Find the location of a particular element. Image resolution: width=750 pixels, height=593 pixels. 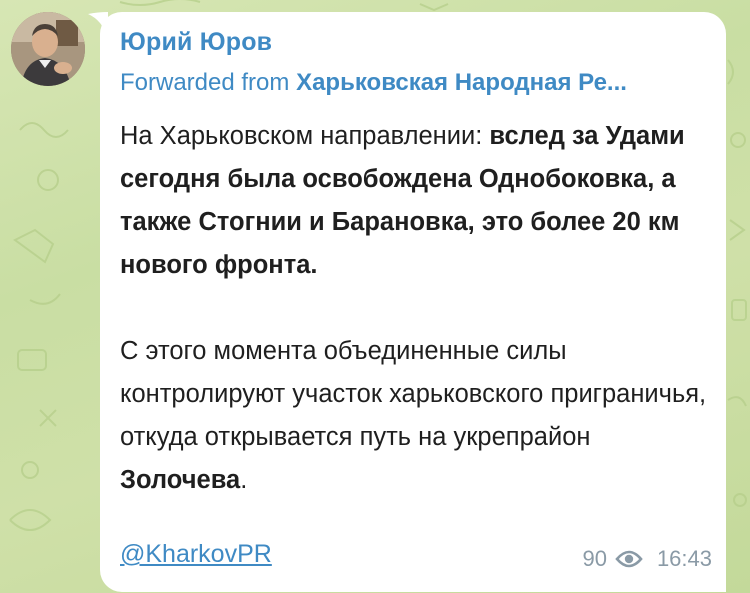

channel-mention-link: @KharkovPR is located at coordinates (196, 554).